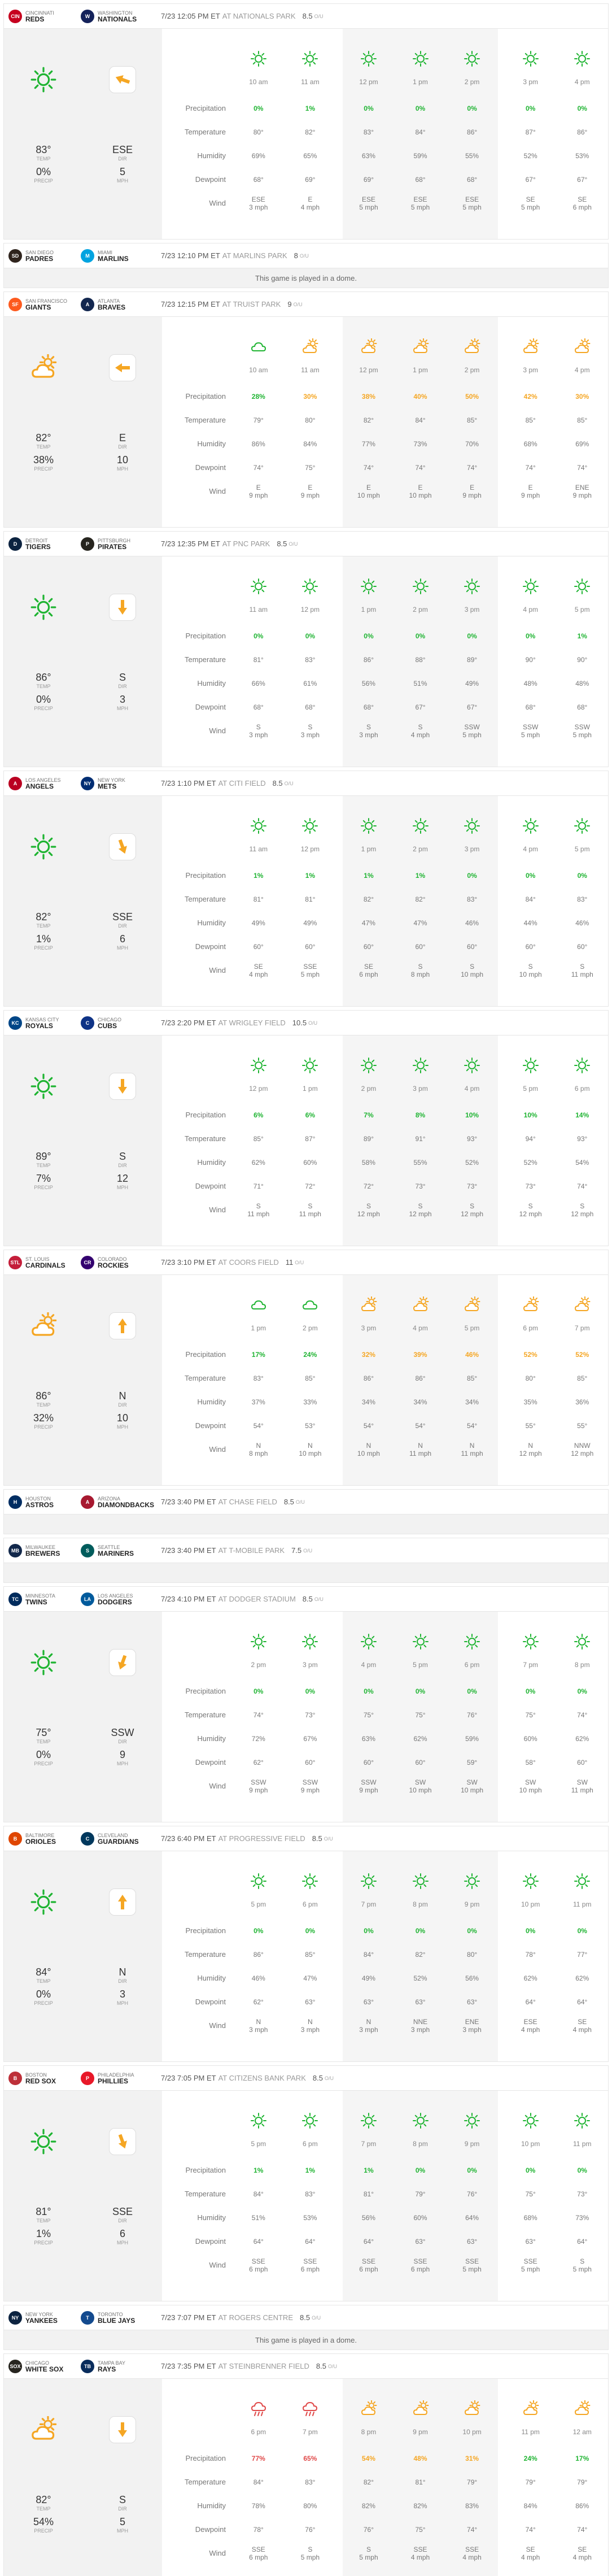  Describe the element at coordinates (44, 544) in the screenshot. I see `away-team: D Detroit Tigers` at that location.